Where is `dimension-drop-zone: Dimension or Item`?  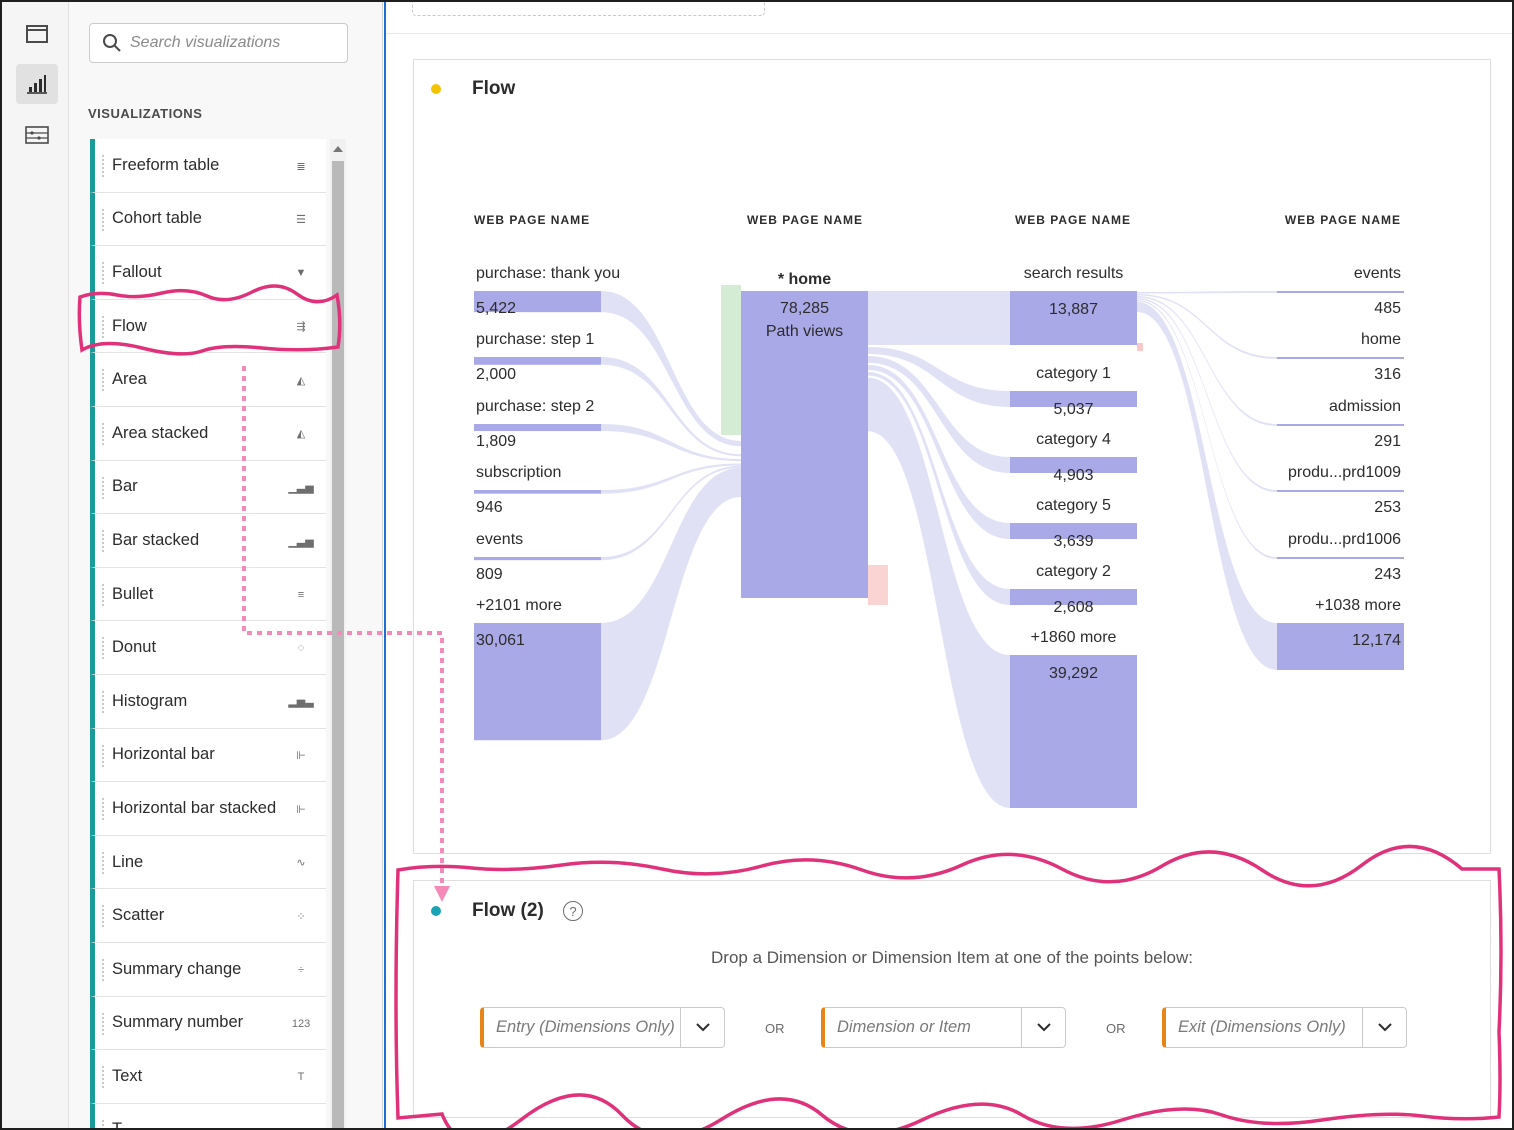
dimension-drop-zone: Dimension or Item is located at coordinates (943, 1027).